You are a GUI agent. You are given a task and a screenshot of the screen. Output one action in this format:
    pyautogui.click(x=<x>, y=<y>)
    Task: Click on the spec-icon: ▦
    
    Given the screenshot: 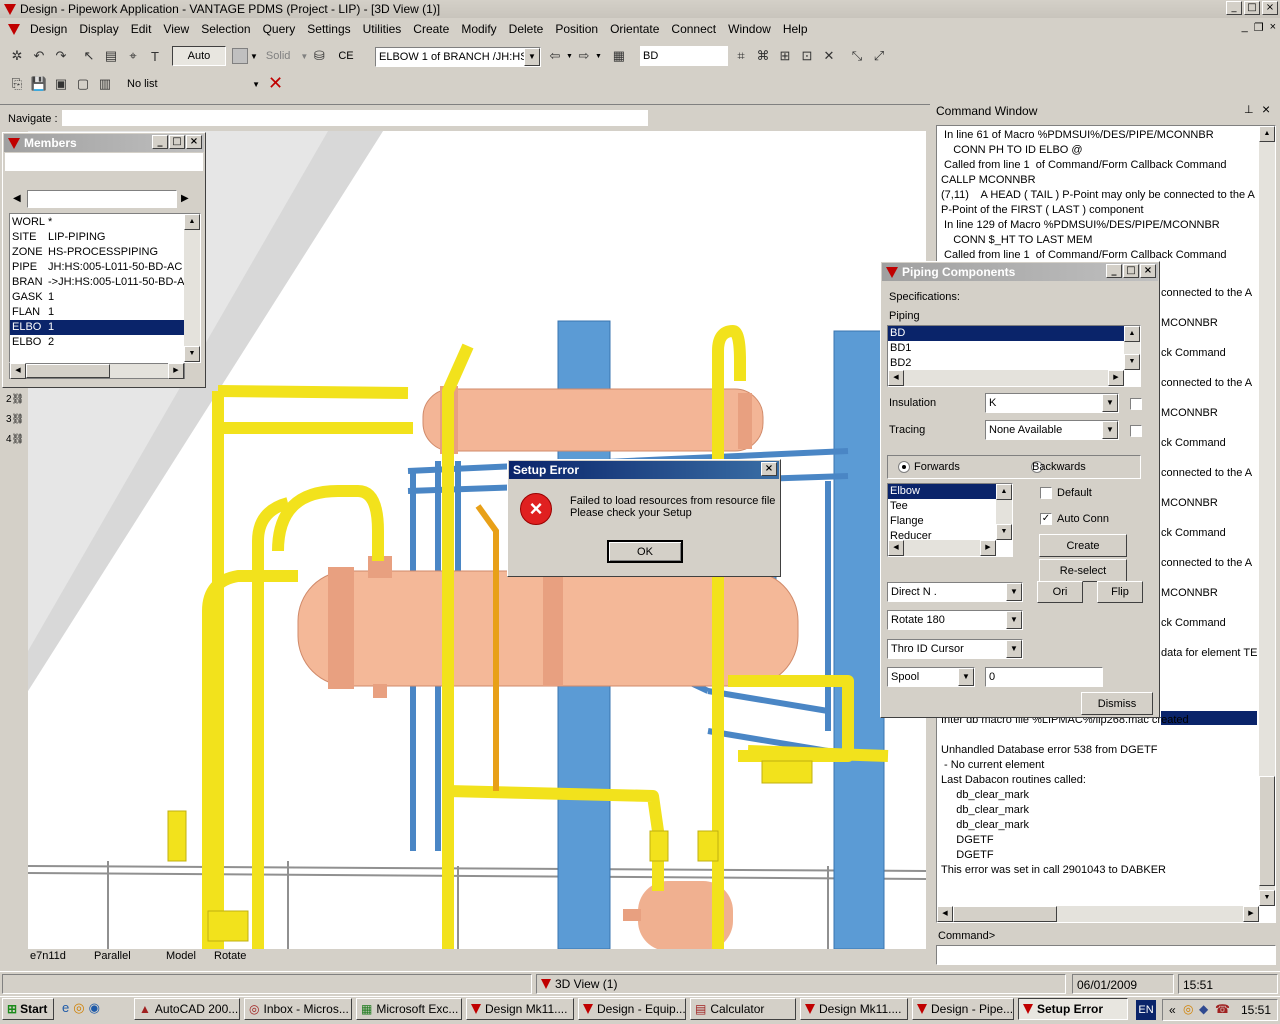 What is the action you would take?
    pyautogui.click(x=619, y=56)
    